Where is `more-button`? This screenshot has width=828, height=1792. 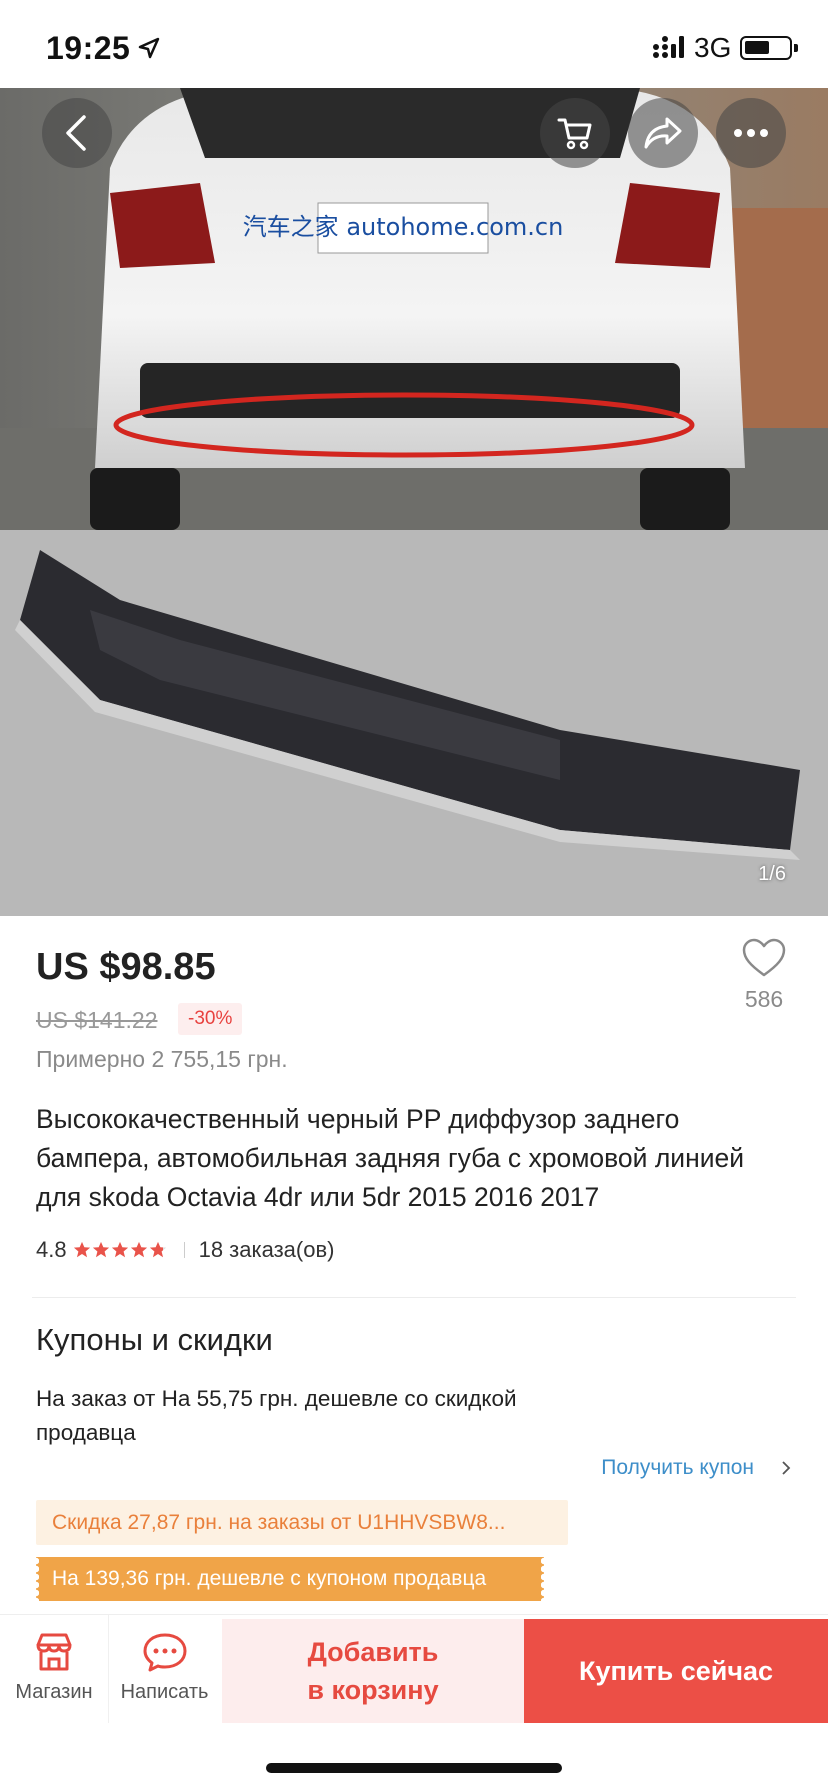
more-button is located at coordinates (751, 133).